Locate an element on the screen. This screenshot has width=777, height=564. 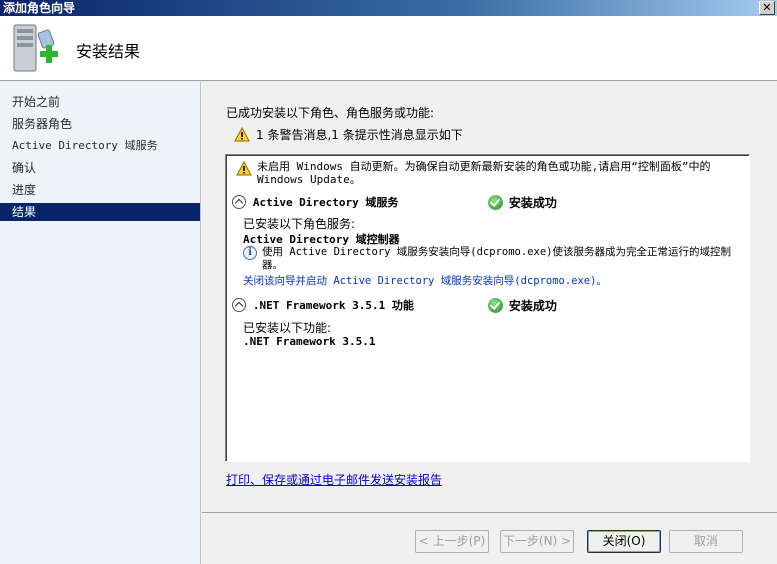
info-icon: i is located at coordinates (250, 253).